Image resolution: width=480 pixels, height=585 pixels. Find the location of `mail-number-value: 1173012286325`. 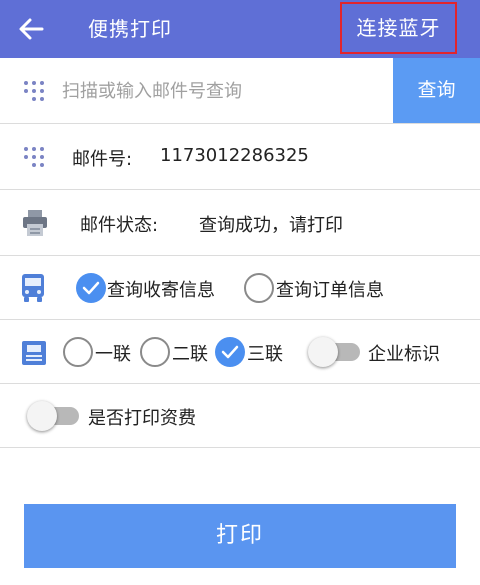

mail-number-value: 1173012286325 is located at coordinates (234, 155).